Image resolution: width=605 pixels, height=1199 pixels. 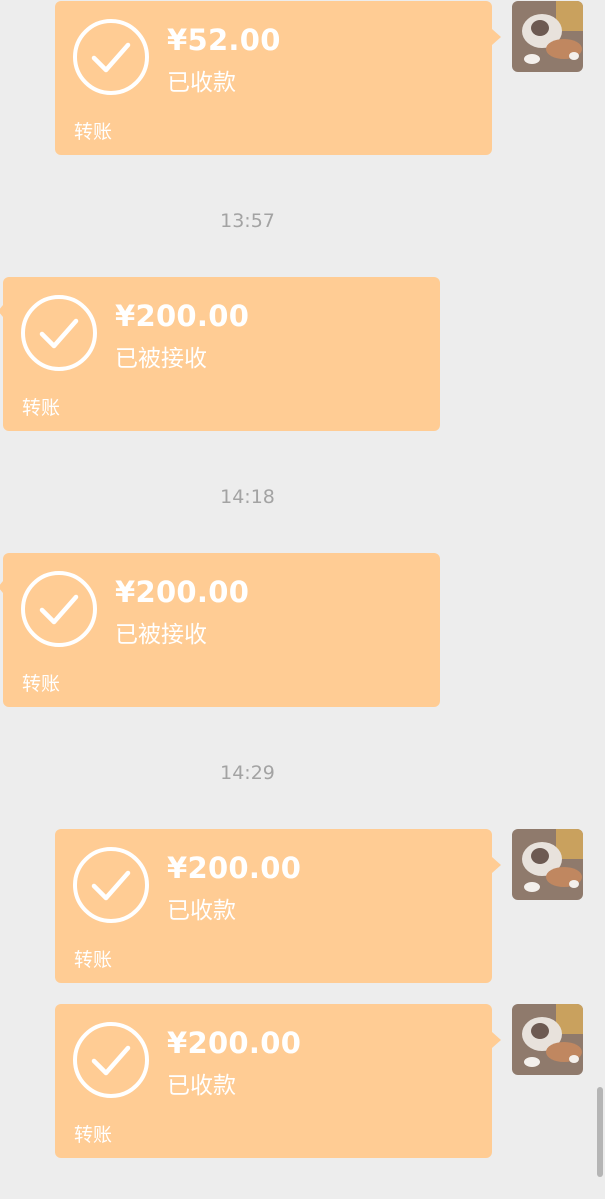 What do you see at coordinates (247, 773) in the screenshot?
I see `message-timestamp: 14:29` at bounding box center [247, 773].